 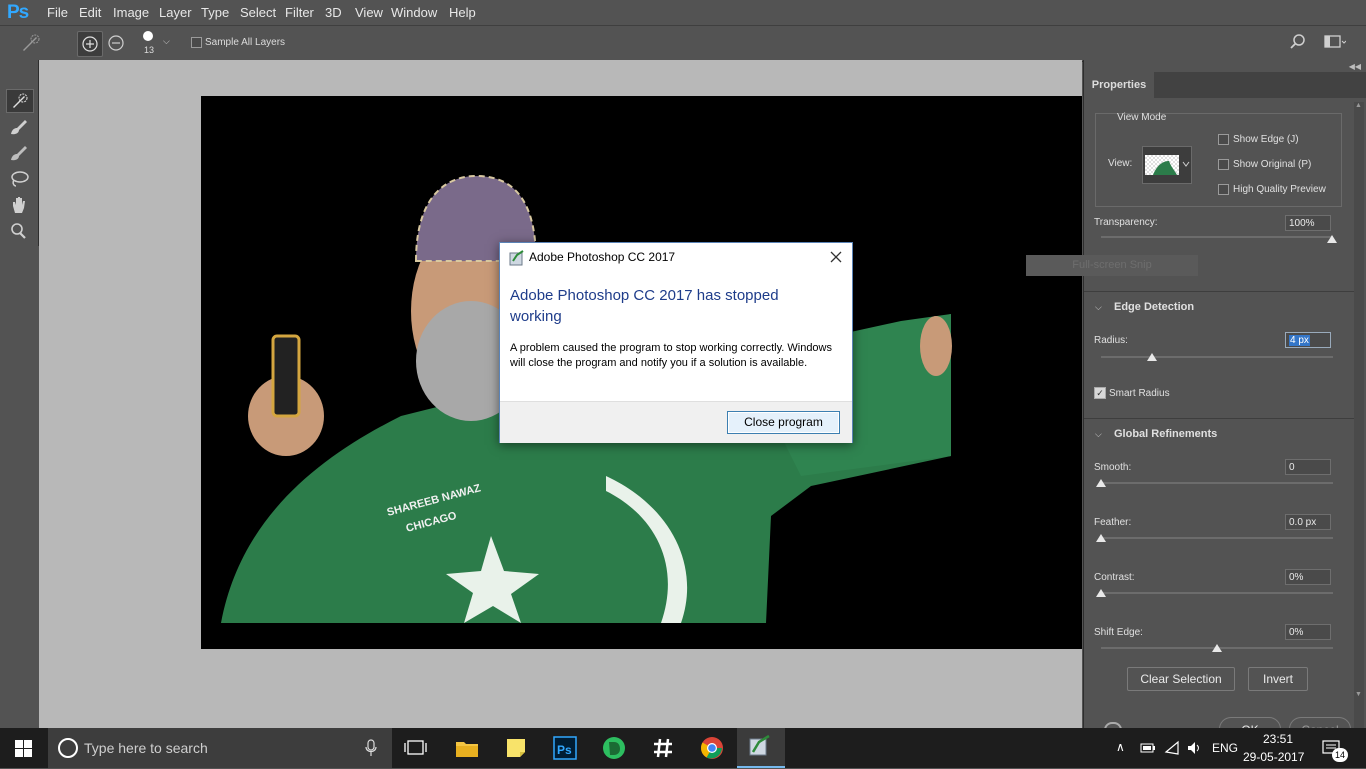 I want to click on tab-properties: Properties, so click(x=1119, y=85).